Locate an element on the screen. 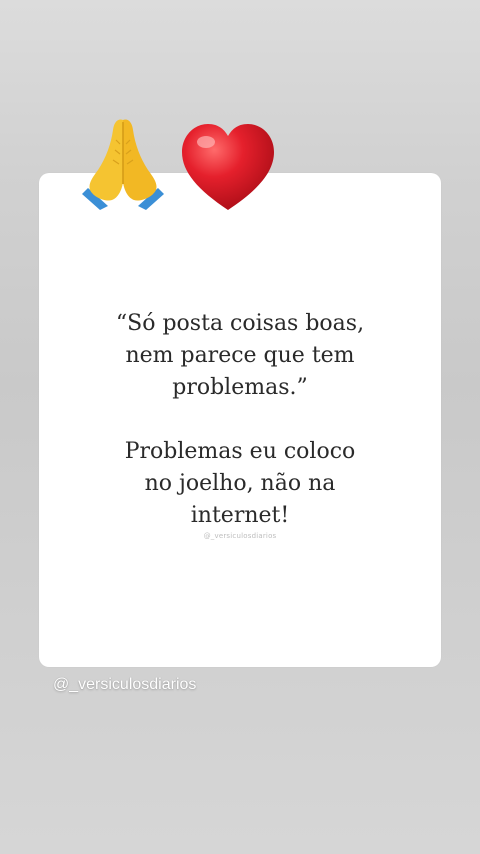 This screenshot has width=480, height=854. quote-line: no joelho, não na is located at coordinates (240, 483).